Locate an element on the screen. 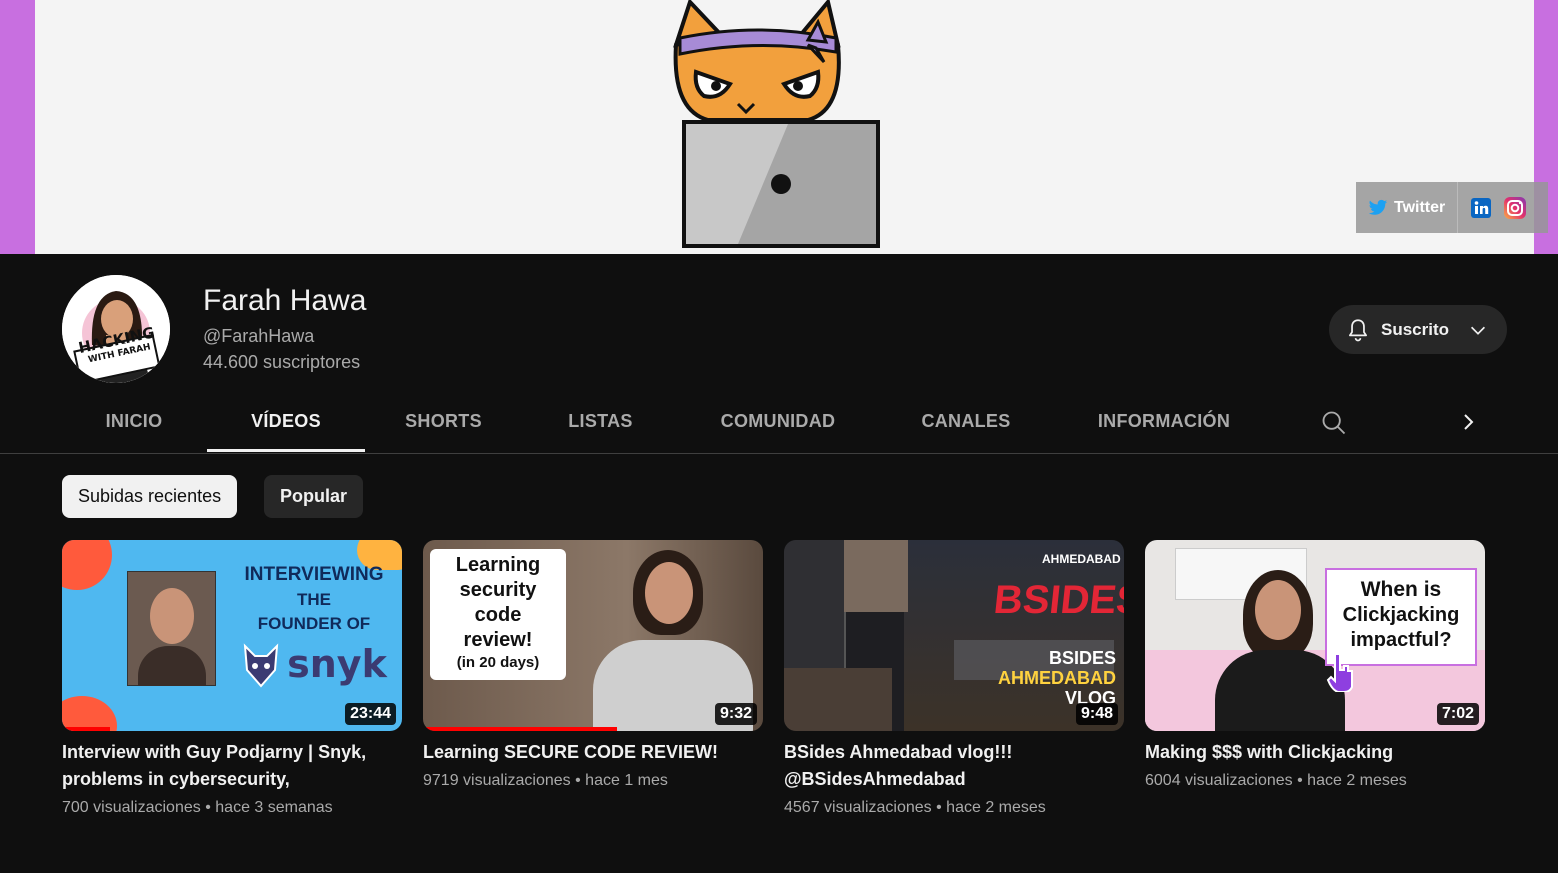 This screenshot has width=1558, height=873. thumbnail-text: BSIDES AHMEDABAD VLOG is located at coordinates (1057, 678).